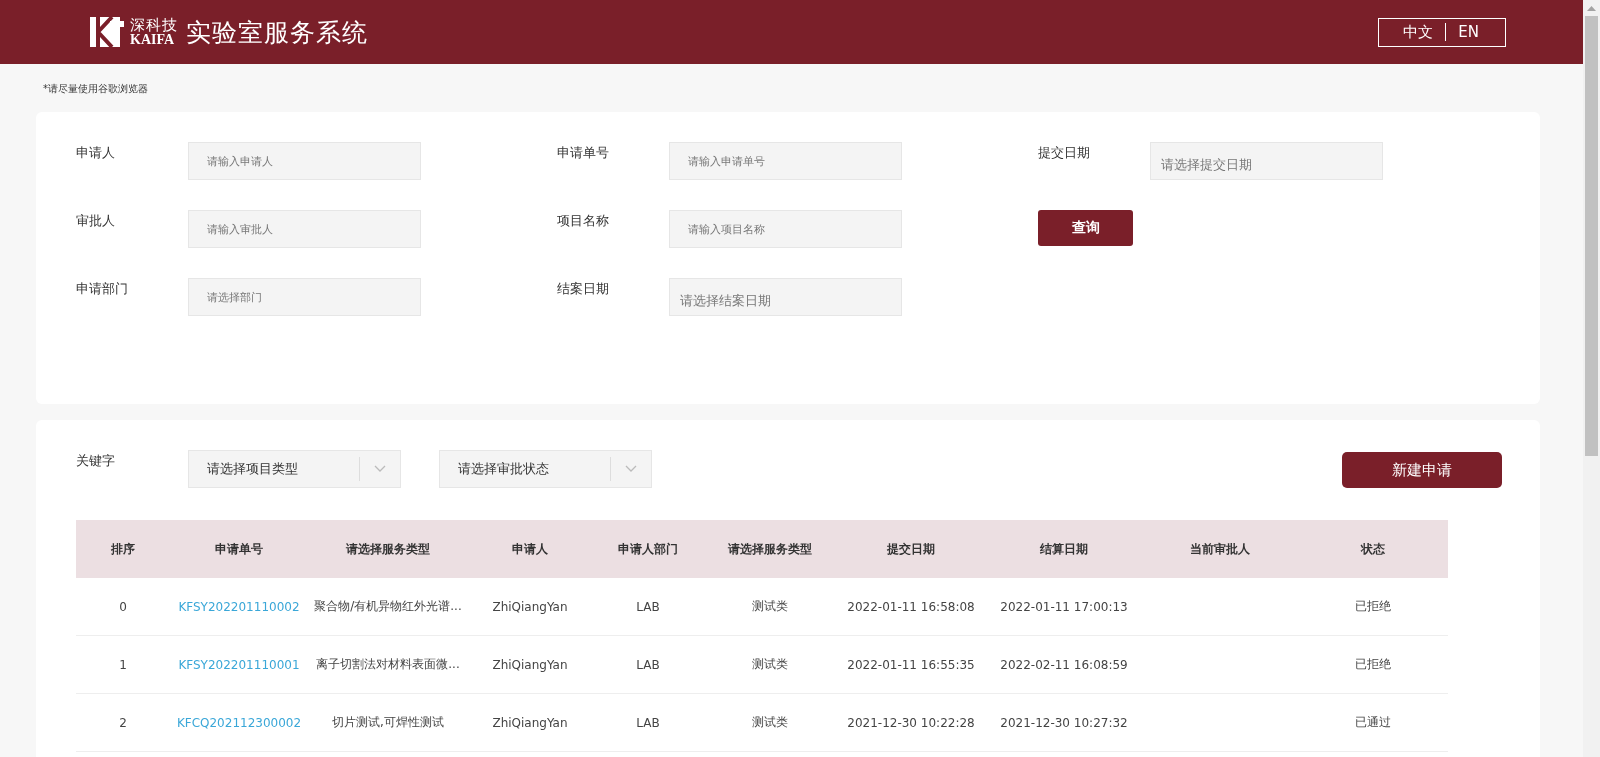 This screenshot has width=1600, height=757. Describe the element at coordinates (96, 153) in the screenshot. I see `field-label: 申请人` at that location.